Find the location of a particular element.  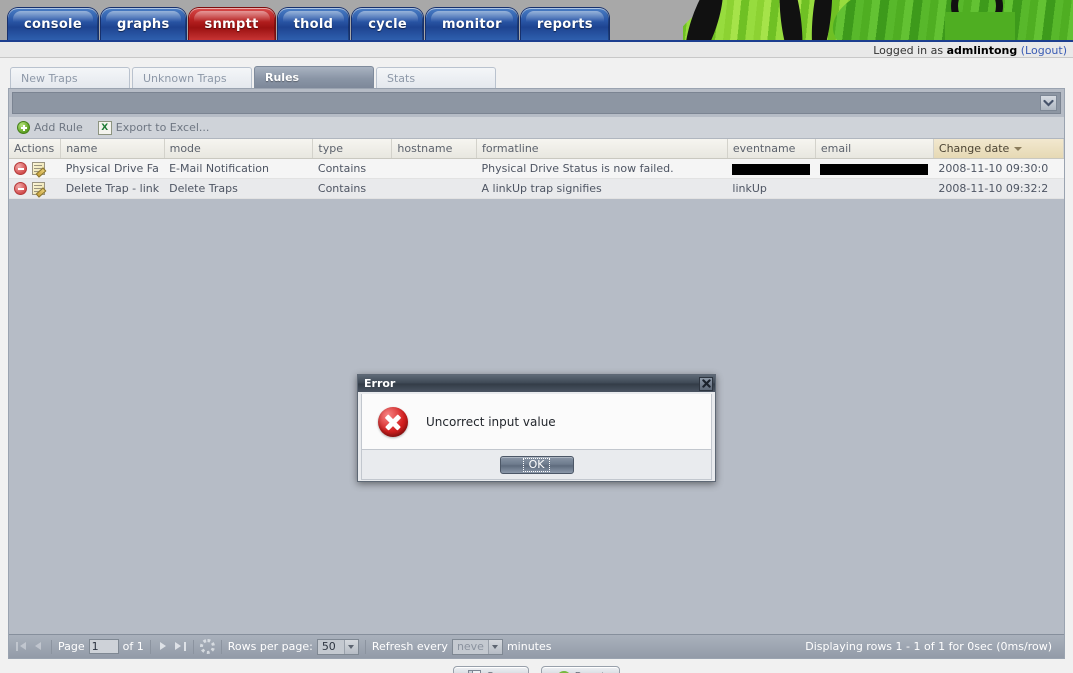

error-dialog-body: Uncorrect input value is located at coordinates (536, 422).